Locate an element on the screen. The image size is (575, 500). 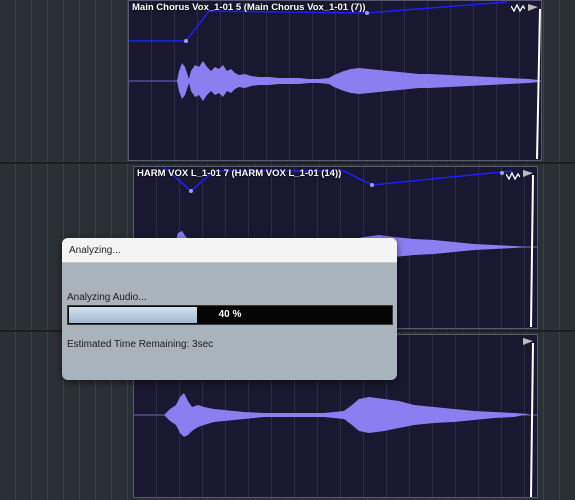
lane-divider is located at coordinates (287, 163).